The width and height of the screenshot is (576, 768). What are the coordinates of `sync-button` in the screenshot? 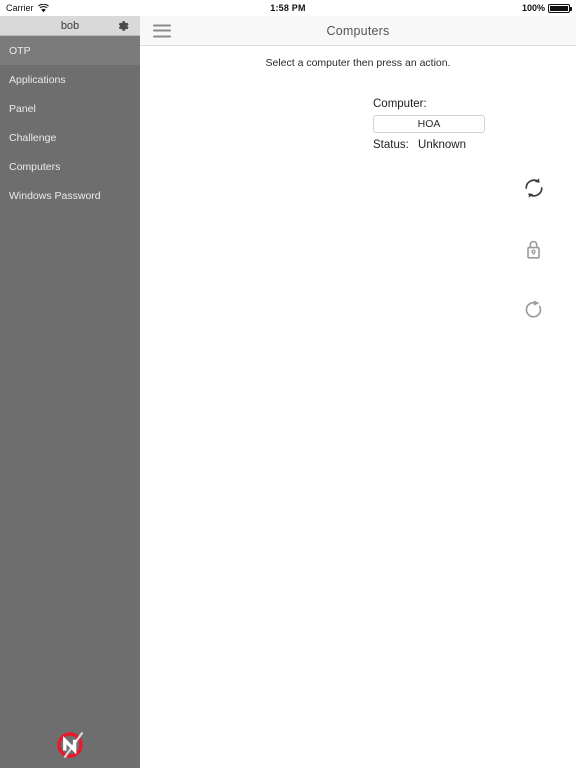 It's located at (533, 206).